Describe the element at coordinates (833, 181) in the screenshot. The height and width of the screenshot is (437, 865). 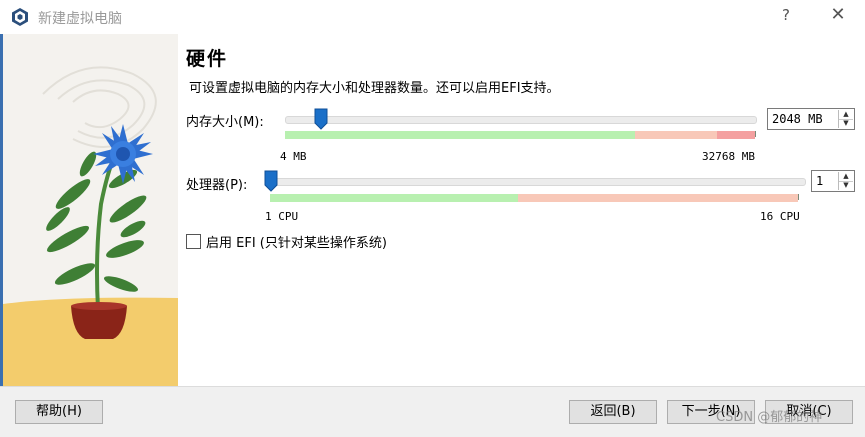
I see `processor-spinbox: 1 ▲ ▼` at that location.